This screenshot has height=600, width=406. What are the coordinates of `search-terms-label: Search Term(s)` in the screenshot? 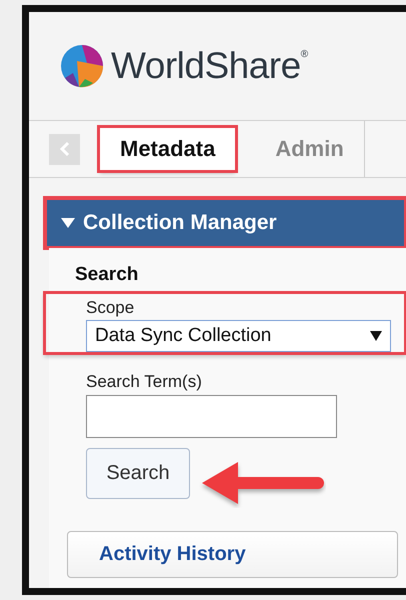 It's located at (144, 382).